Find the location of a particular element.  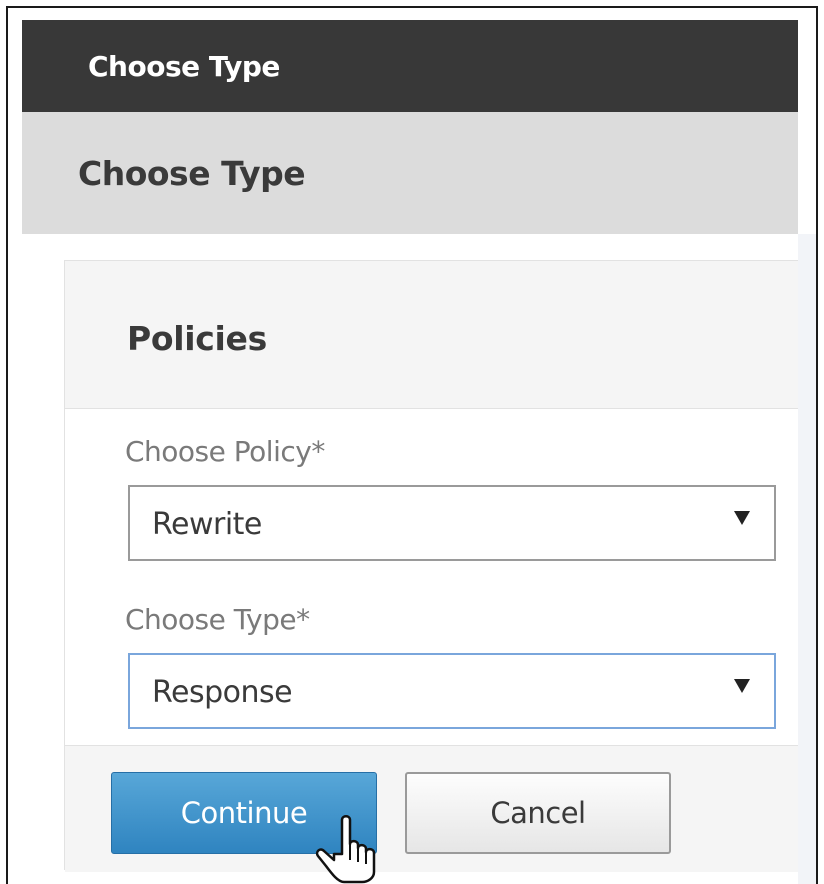

hand-pointer-icon is located at coordinates (345, 849).